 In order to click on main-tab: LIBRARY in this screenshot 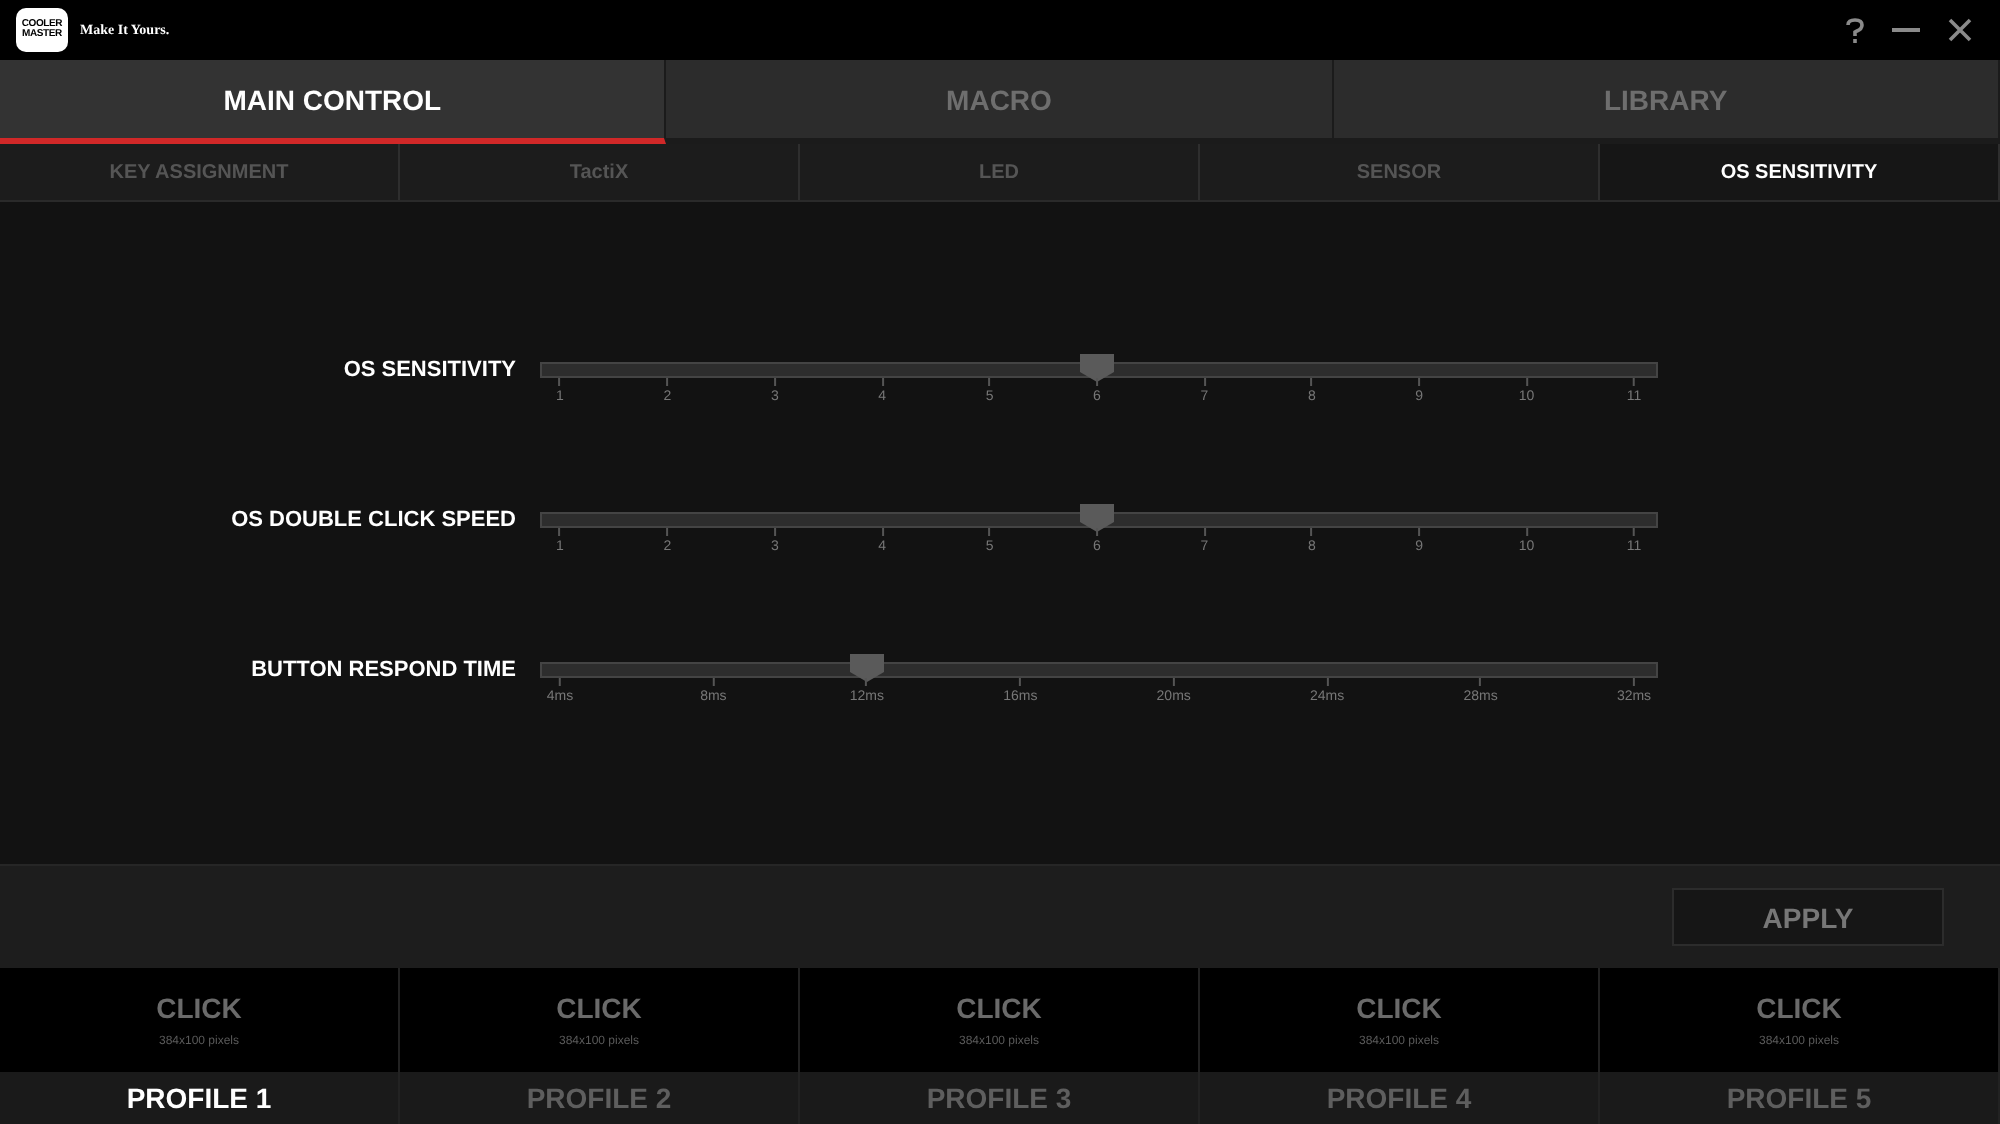, I will do `click(1666, 102)`.